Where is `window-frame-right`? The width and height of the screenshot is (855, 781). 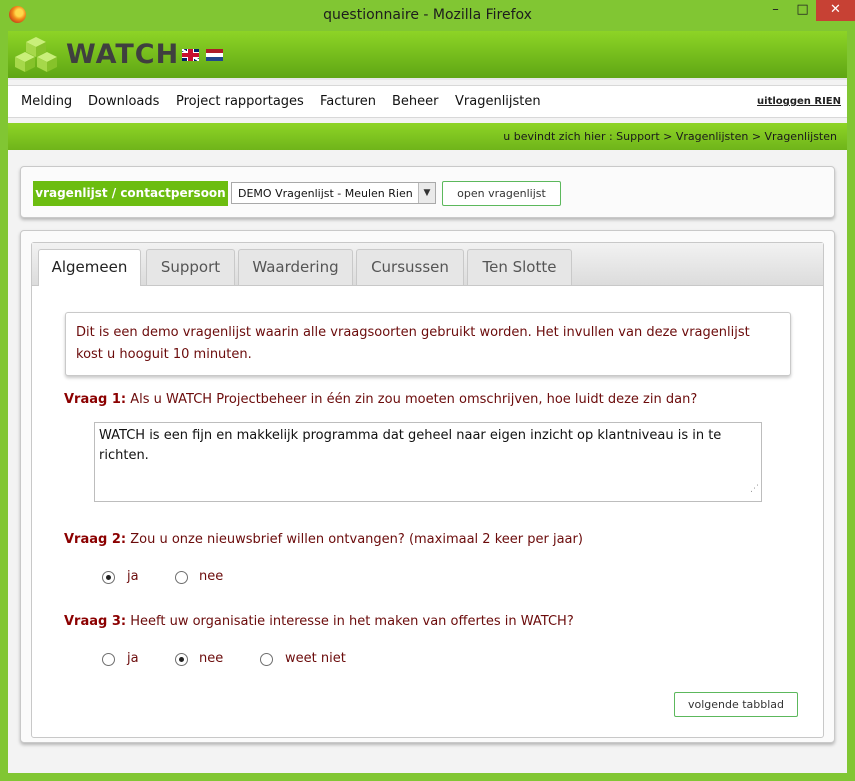 window-frame-right is located at coordinates (851, 406).